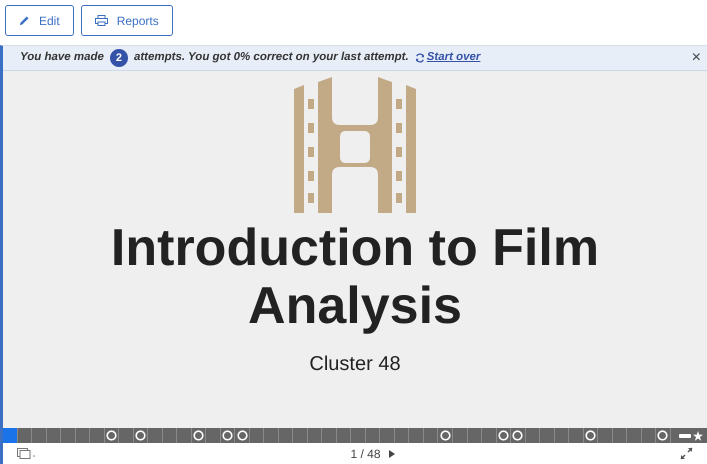 The height and width of the screenshot is (464, 707). What do you see at coordinates (271, 58) in the screenshot?
I see `banner-text: attempts. You got 0% correct on your last attempt.` at bounding box center [271, 58].